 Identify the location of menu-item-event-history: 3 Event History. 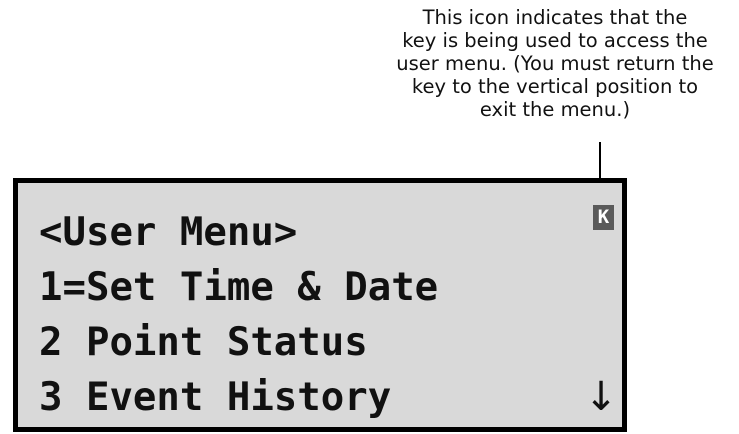
(215, 398).